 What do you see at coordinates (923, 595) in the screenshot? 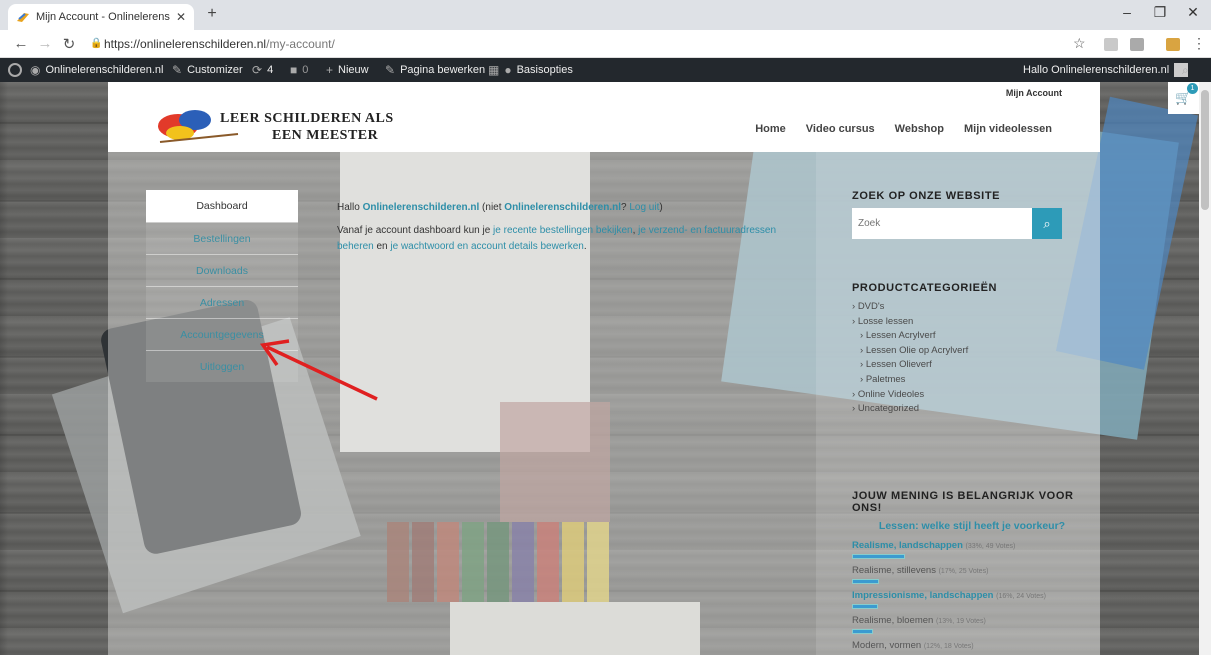
I see `poll-answer-label: Impressionisme, landschappen` at bounding box center [923, 595].